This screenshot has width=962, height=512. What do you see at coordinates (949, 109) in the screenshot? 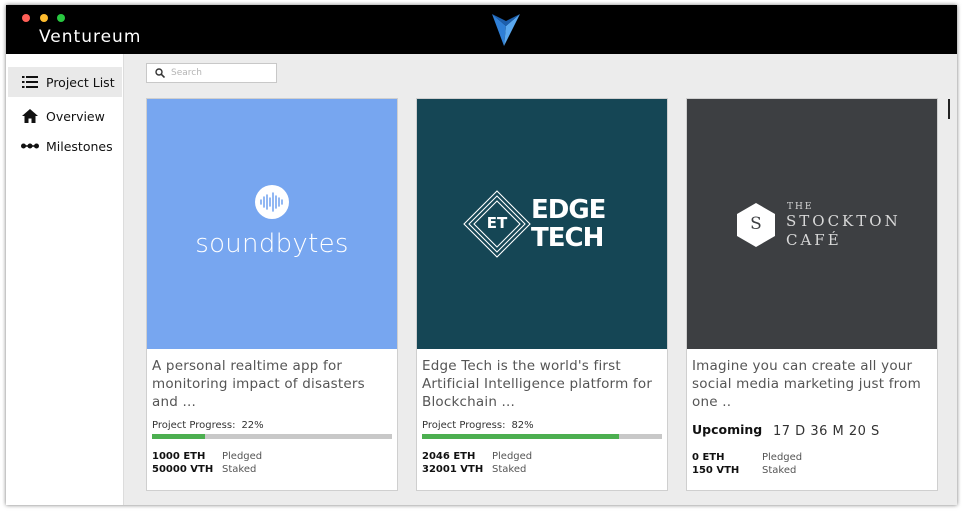
I see `scrollbar-thumb` at bounding box center [949, 109].